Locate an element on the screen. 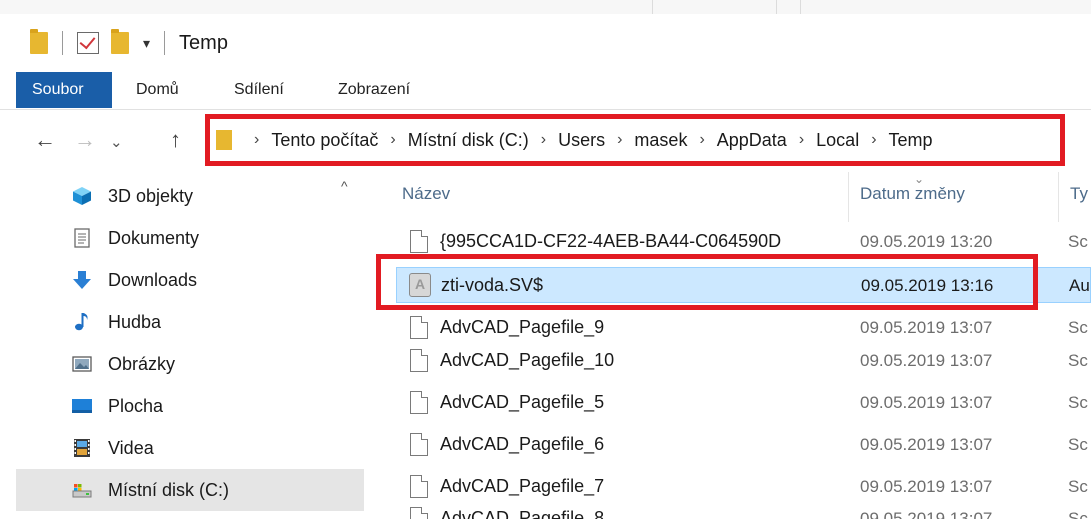  breadcrumb-users: Users is located at coordinates (581, 140).